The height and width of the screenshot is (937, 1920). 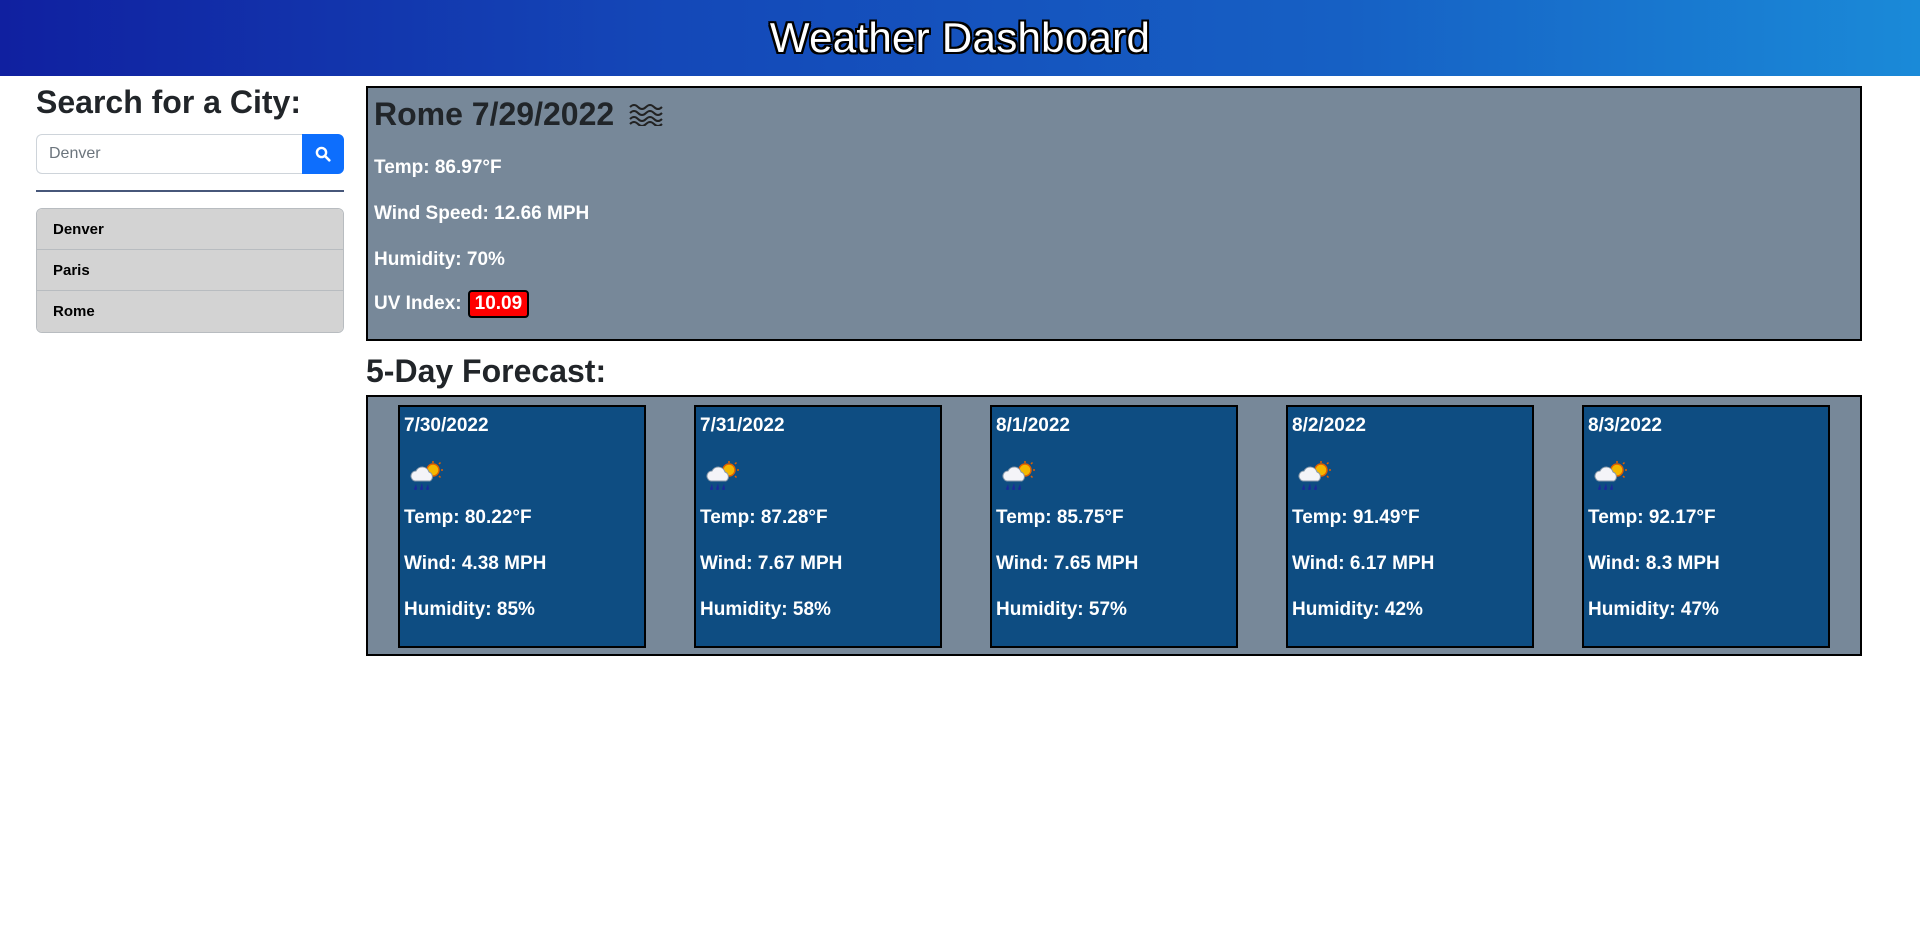 I want to click on forecast-temp: Temp: 80.22°F, so click(x=468, y=517).